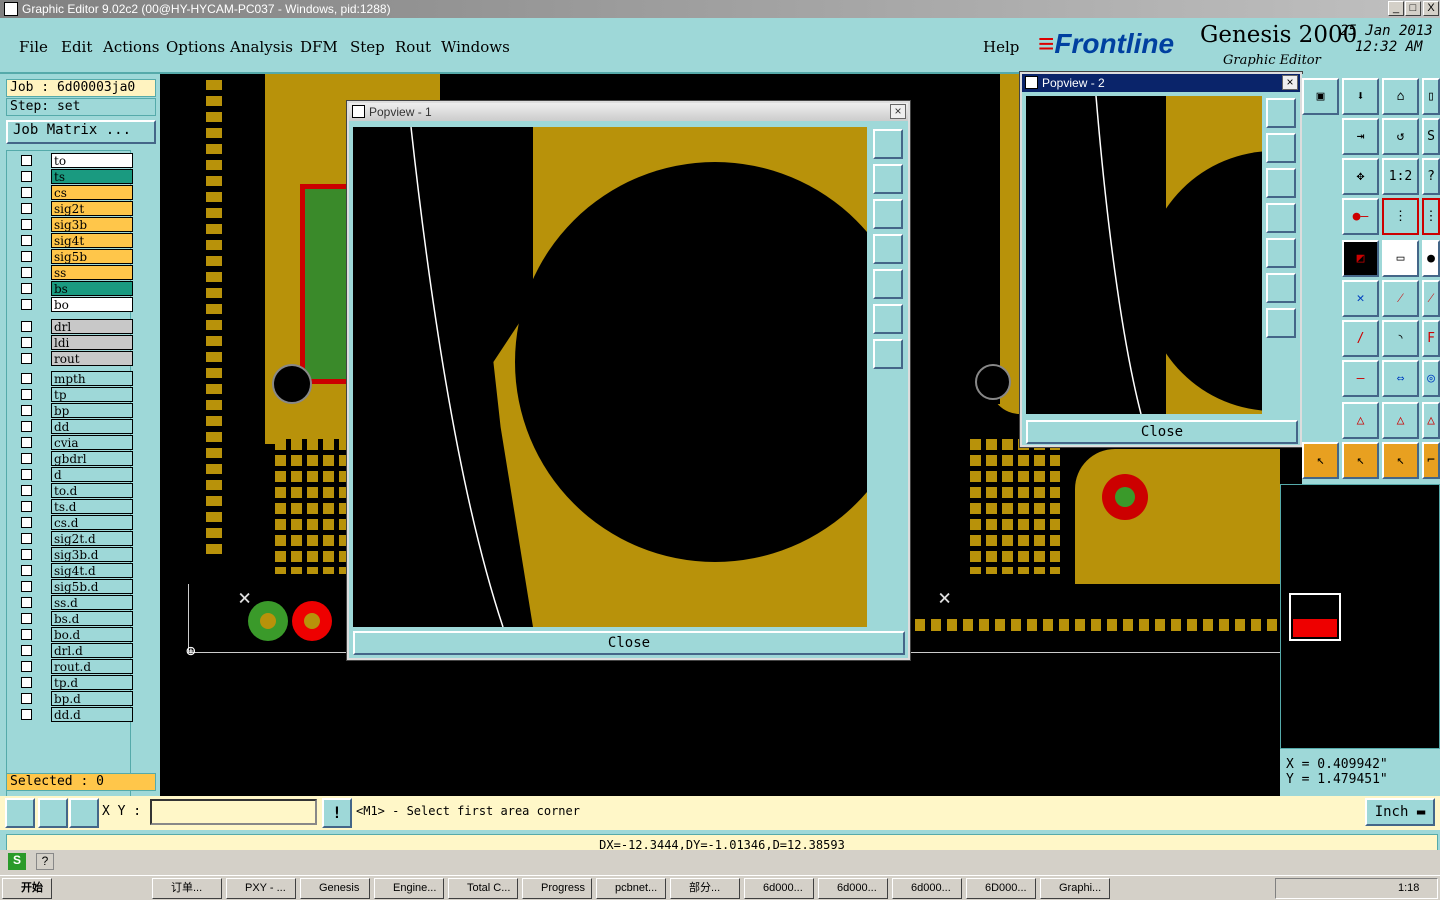 The width and height of the screenshot is (1440, 900). Describe the element at coordinates (45, 861) in the screenshot. I see `help-small-icon: ?` at that location.